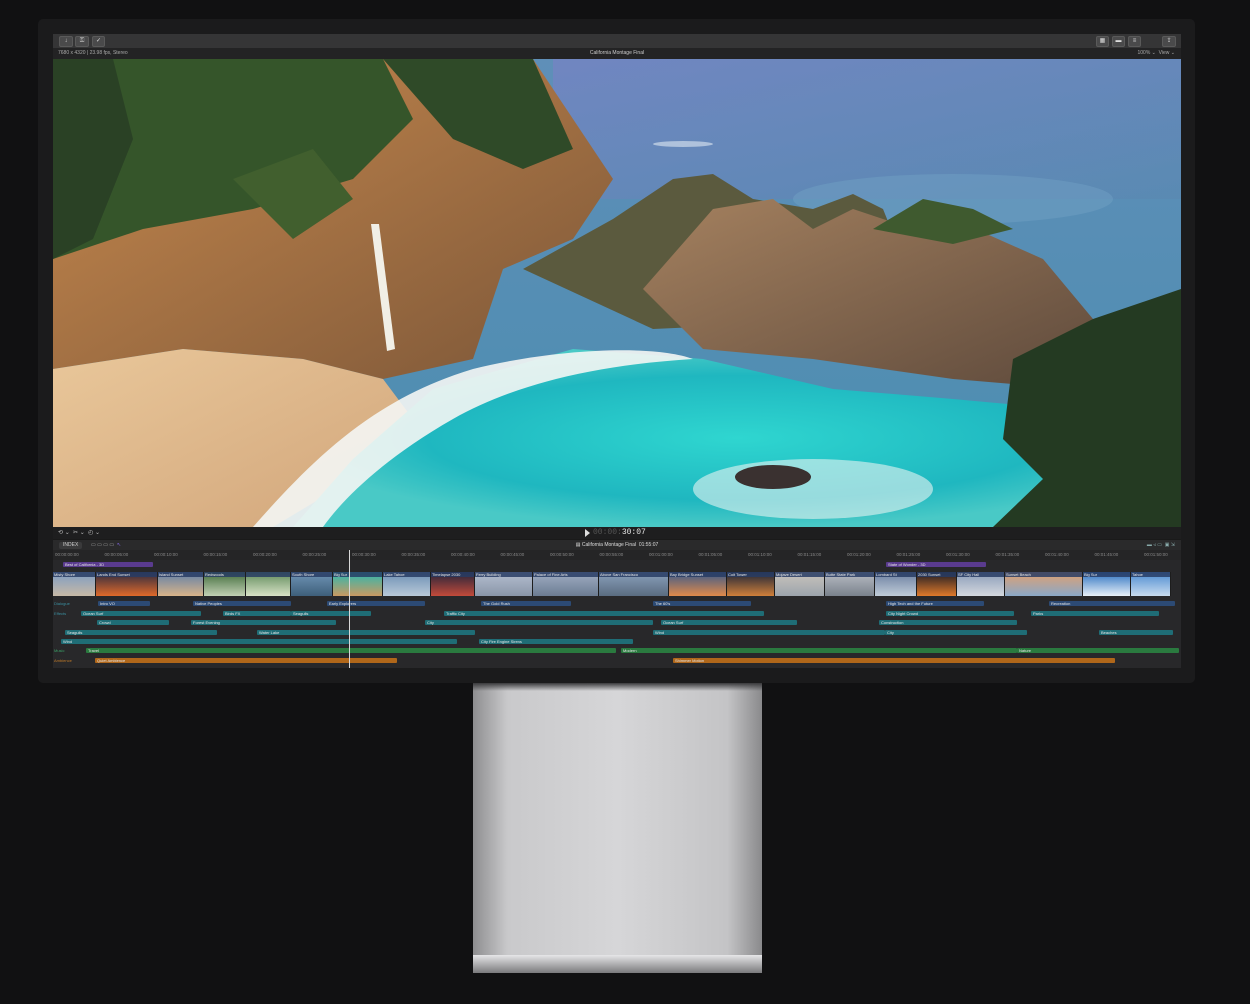  What do you see at coordinates (698, 584) in the screenshot?
I see `video-clip: Bay Bridge Sunset` at bounding box center [698, 584].